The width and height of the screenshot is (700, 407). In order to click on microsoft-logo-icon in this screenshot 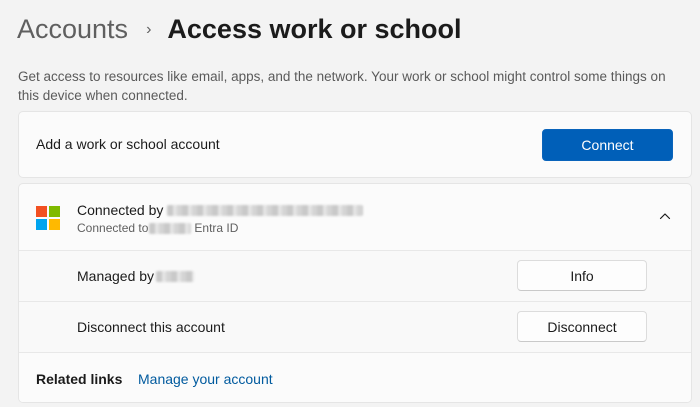, I will do `click(48, 218)`.